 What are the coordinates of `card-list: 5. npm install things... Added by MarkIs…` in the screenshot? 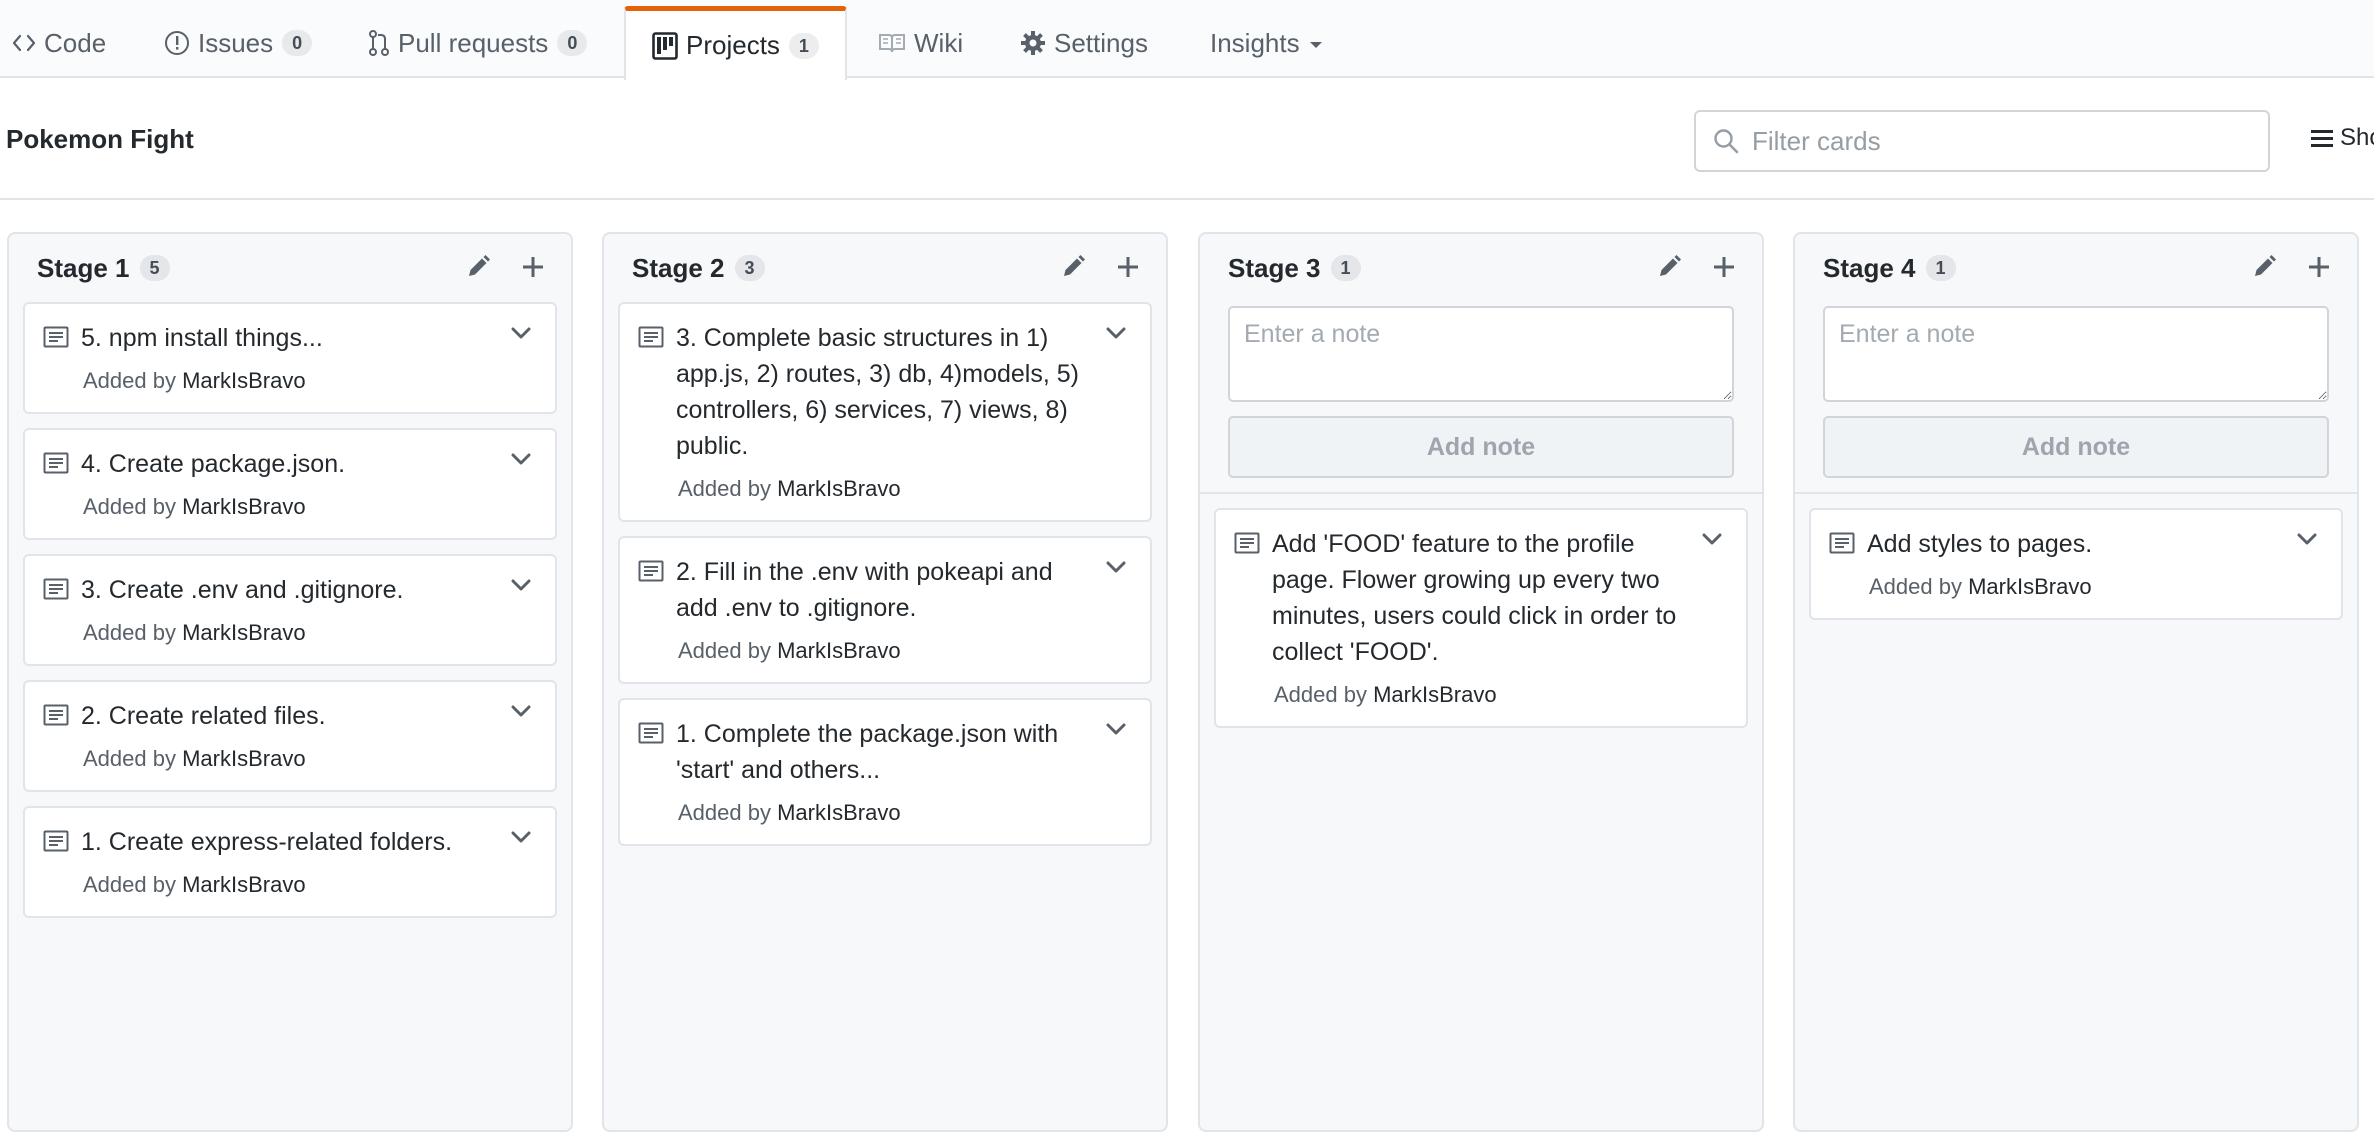 It's located at (290, 610).